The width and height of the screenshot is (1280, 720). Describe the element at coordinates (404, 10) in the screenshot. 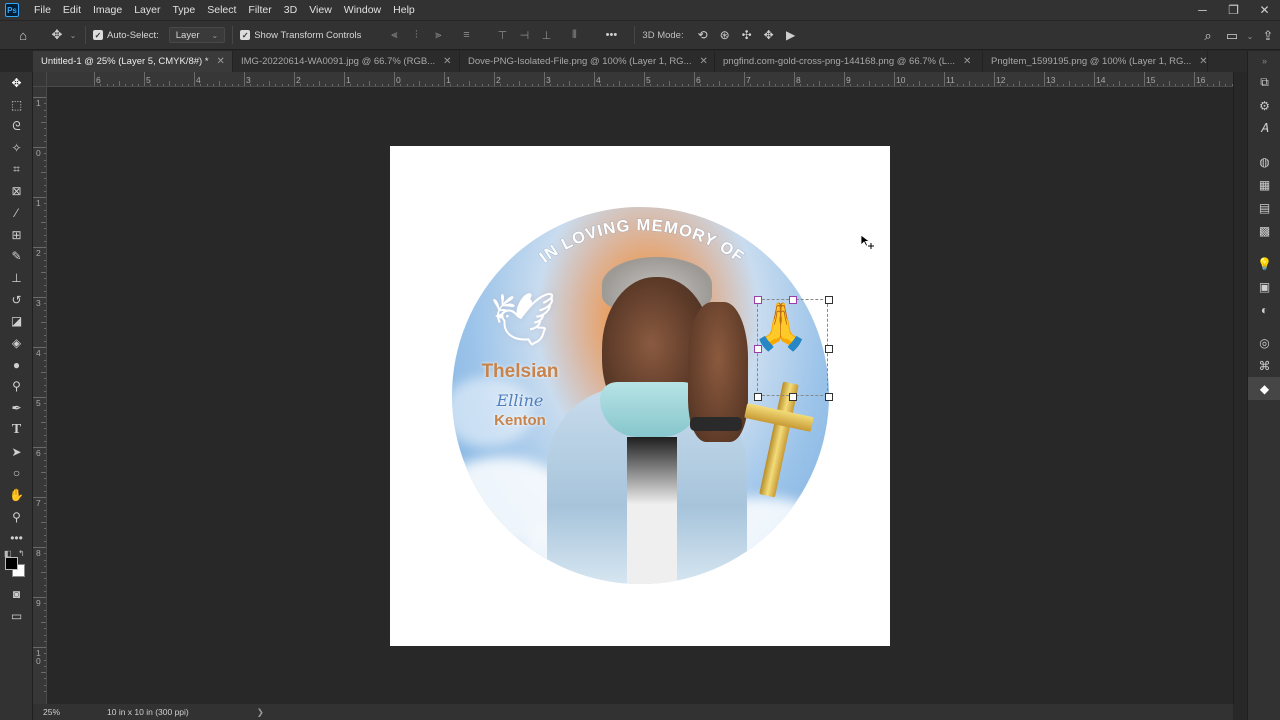

I see `menu-help: Help` at that location.